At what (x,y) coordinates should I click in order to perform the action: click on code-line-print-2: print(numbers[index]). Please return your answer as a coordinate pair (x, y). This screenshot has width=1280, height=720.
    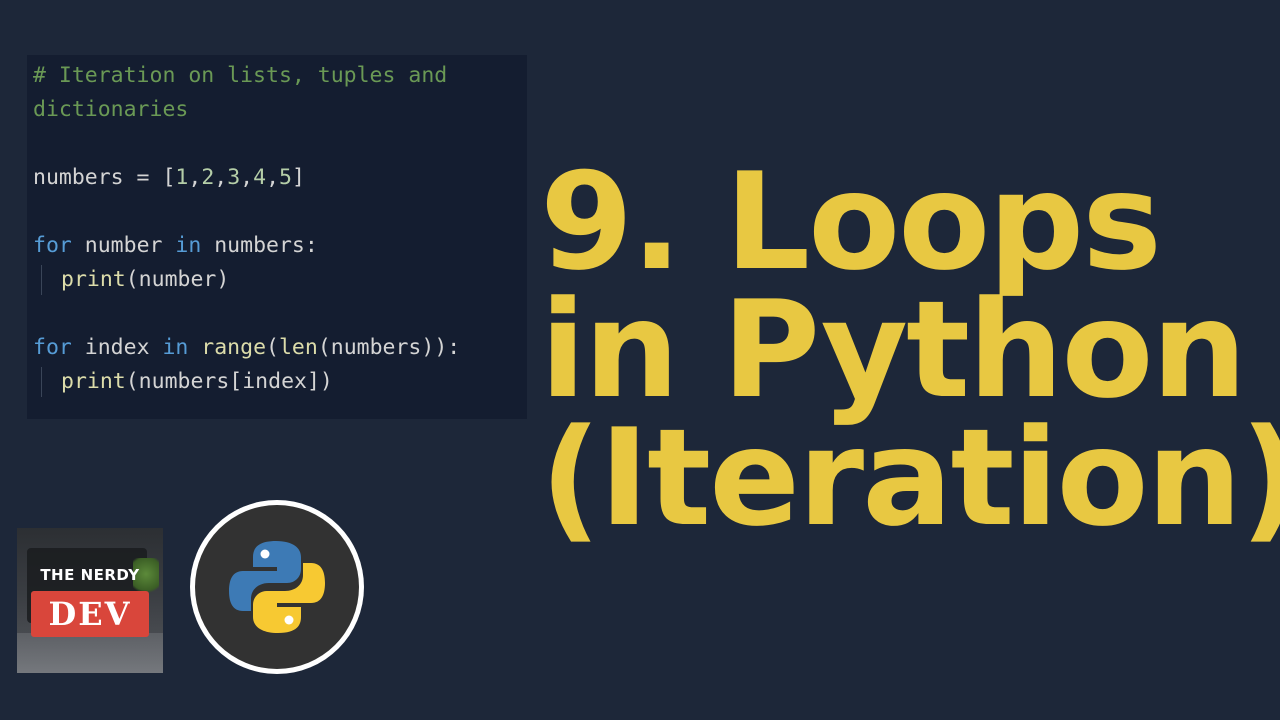
    Looking at the image, I should click on (280, 382).